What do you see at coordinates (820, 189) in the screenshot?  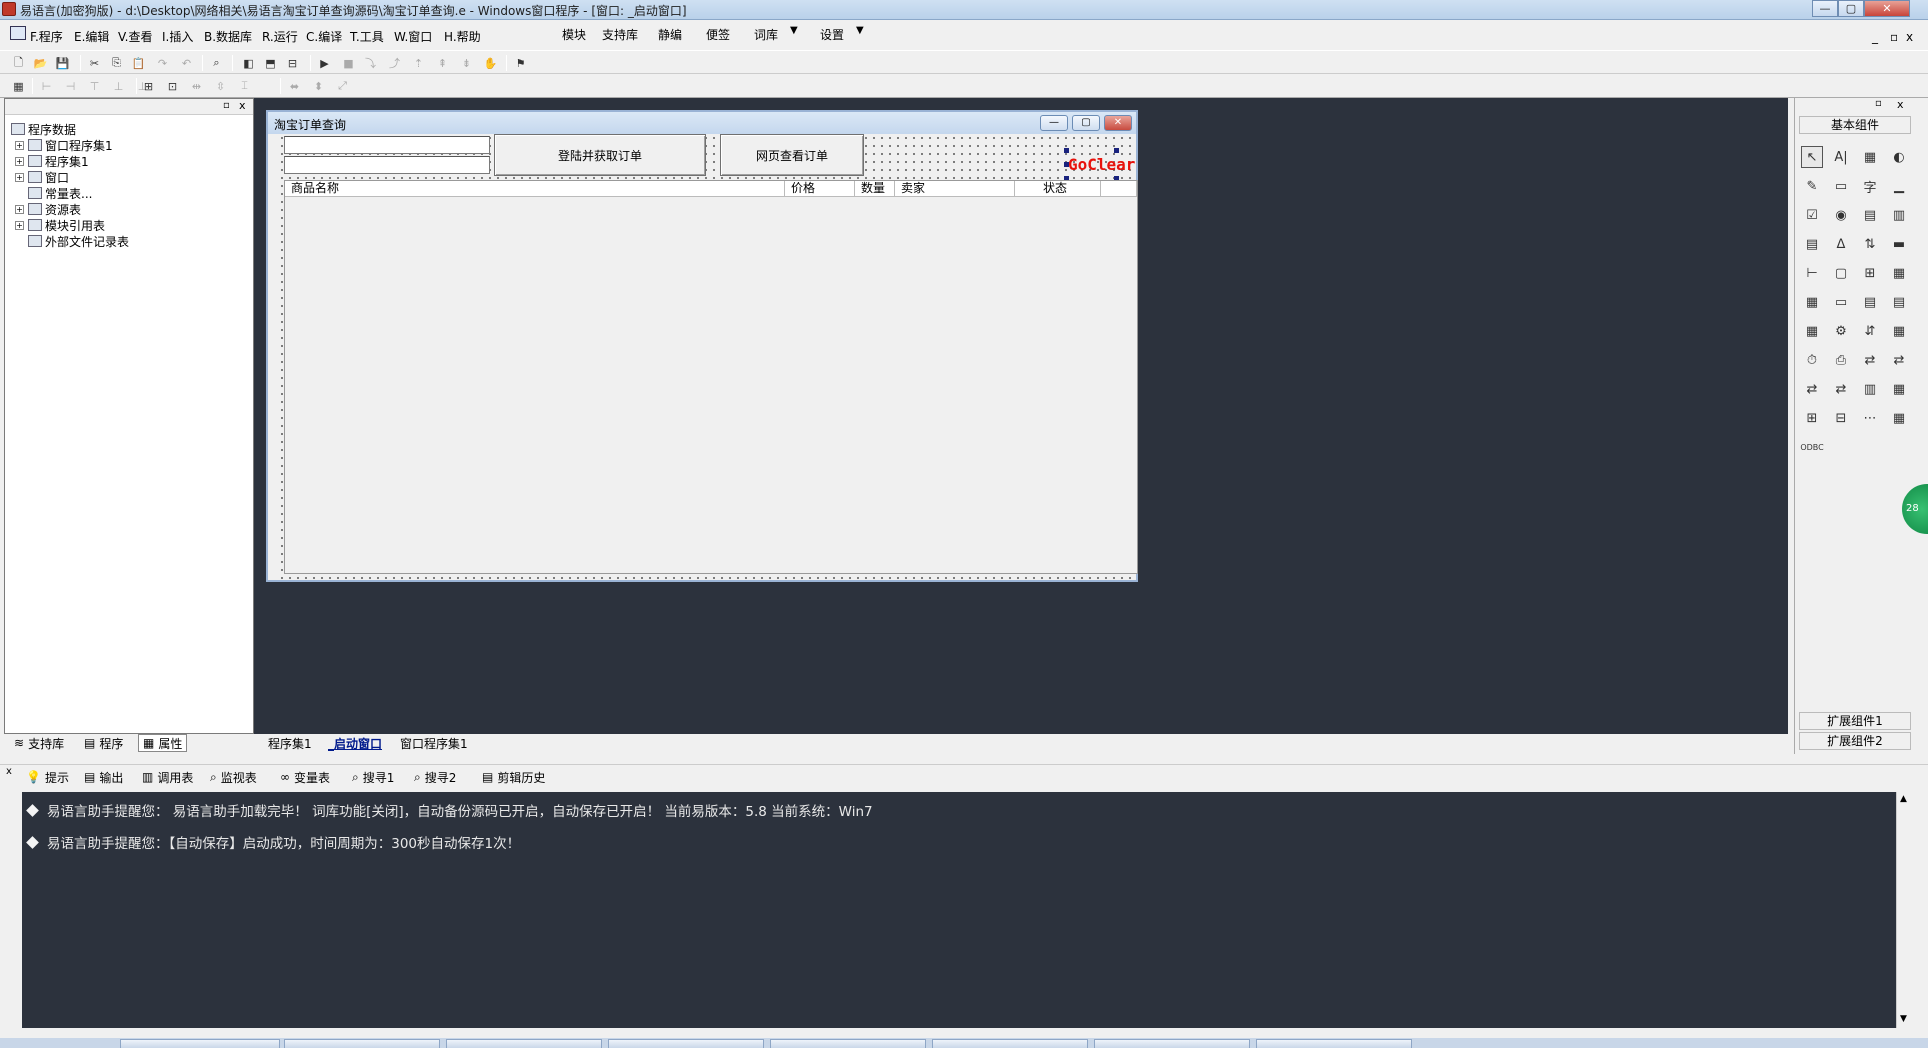 I see `column-price: 价格` at bounding box center [820, 189].